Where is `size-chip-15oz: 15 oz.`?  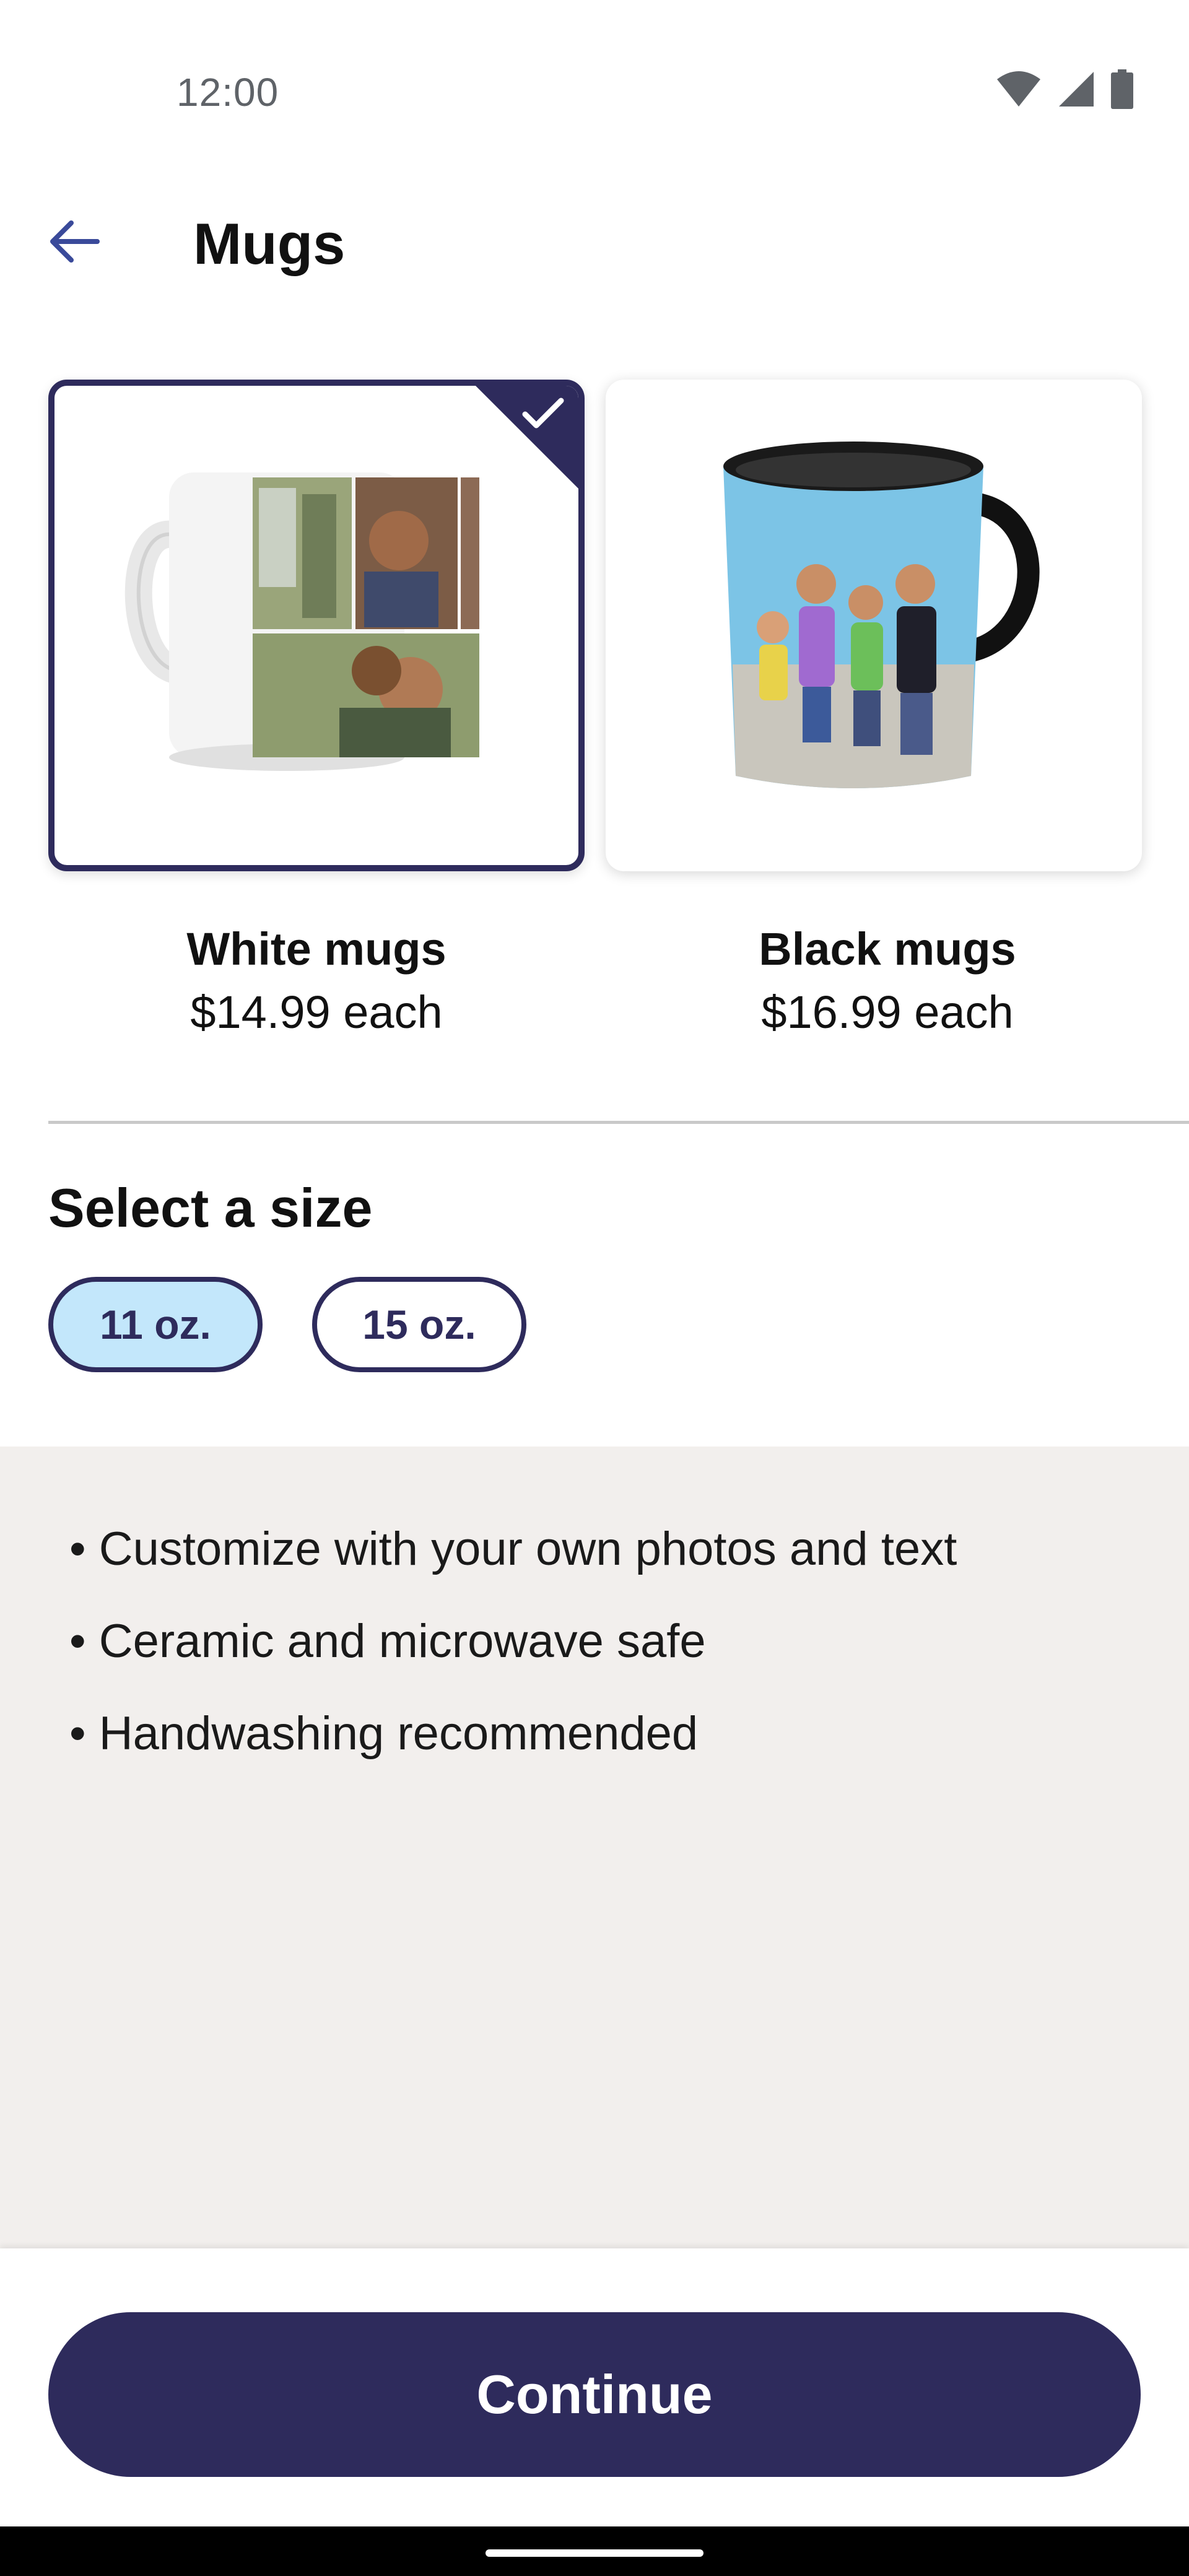 size-chip-15oz: 15 oz. is located at coordinates (419, 1325).